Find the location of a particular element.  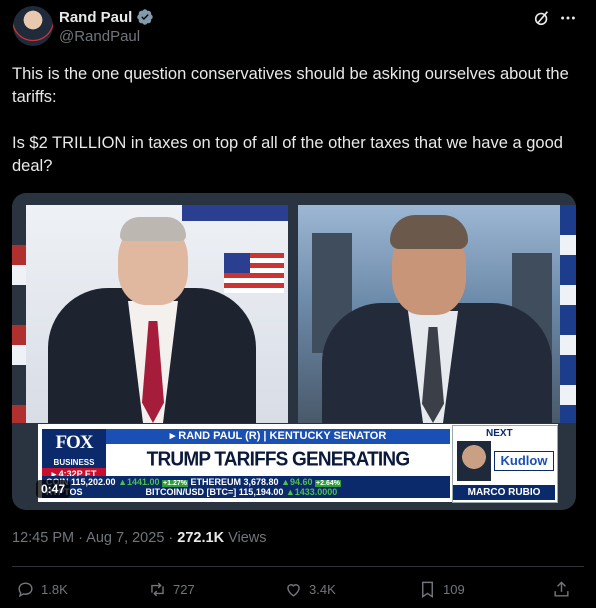

network-sub-logo: BUSINESS is located at coordinates (74, 462).